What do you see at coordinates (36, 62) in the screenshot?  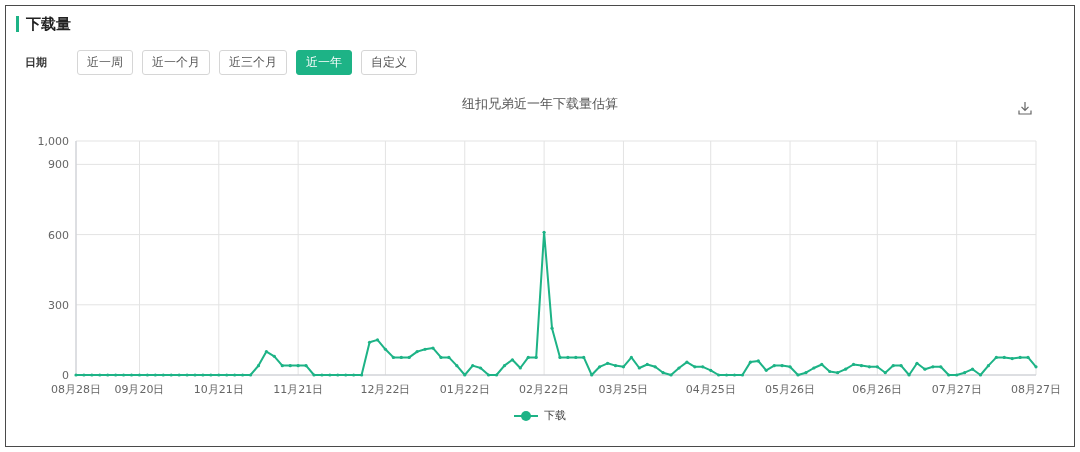 I see `date-label: 日期` at bounding box center [36, 62].